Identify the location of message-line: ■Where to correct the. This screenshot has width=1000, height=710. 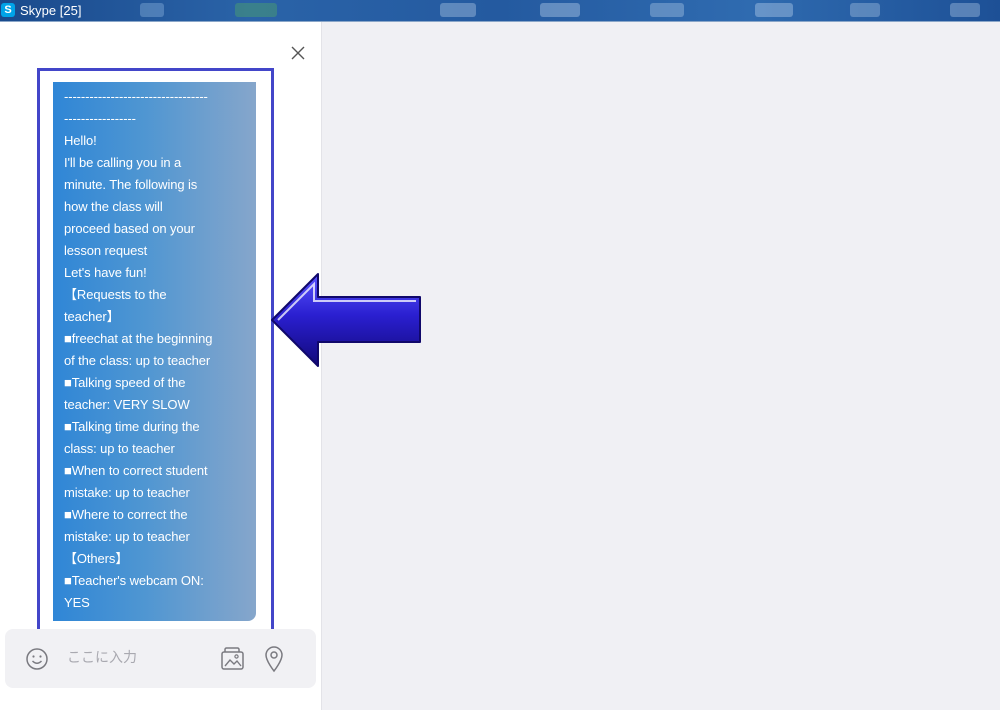
(126, 514).